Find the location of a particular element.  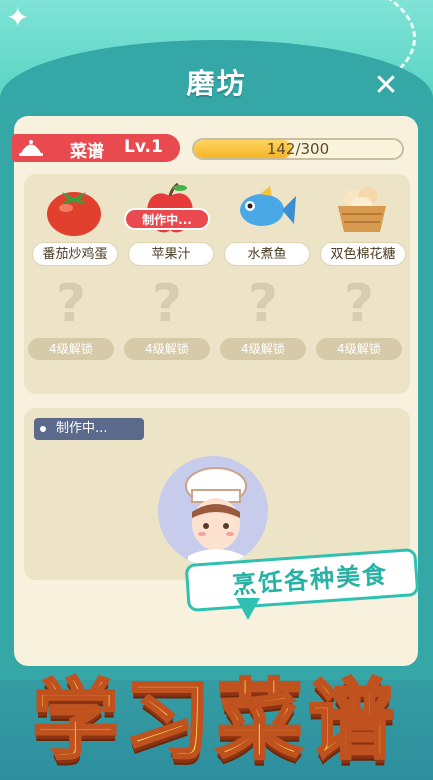

panel-title: 磨坊 is located at coordinates (216, 83).